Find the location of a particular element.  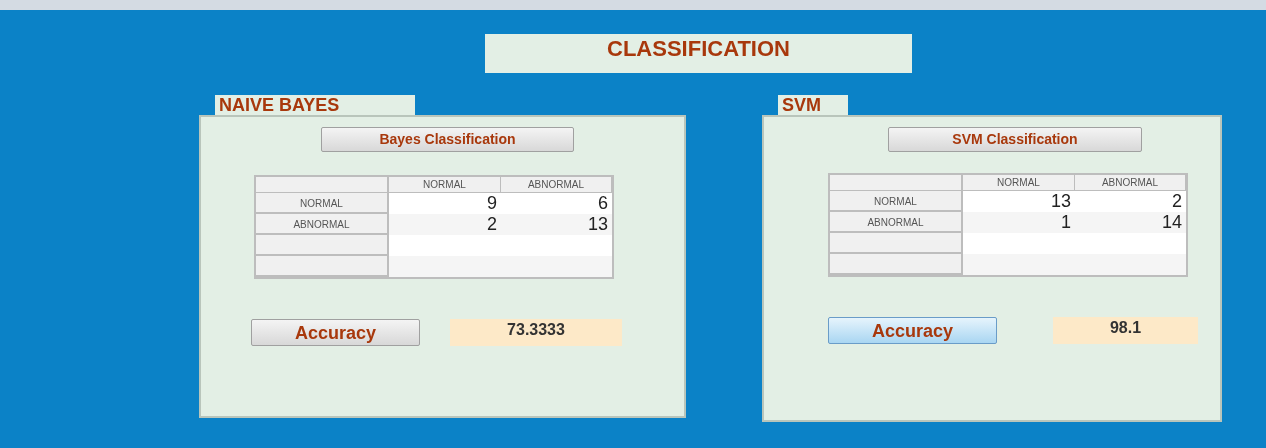

page-title: CLASSIFICATION is located at coordinates (698, 53).